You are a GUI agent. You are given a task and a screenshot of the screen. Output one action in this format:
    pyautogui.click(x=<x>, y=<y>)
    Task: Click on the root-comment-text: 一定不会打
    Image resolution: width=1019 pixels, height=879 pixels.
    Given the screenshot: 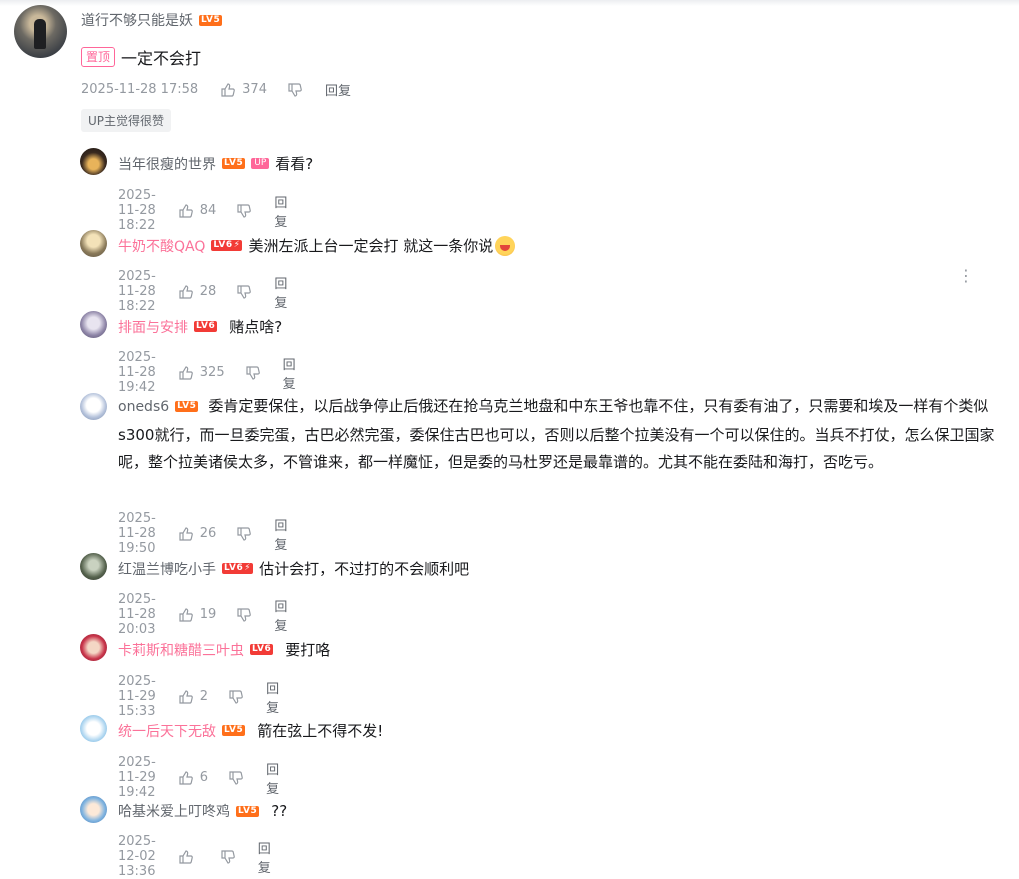 What is the action you would take?
    pyautogui.click(x=161, y=58)
    